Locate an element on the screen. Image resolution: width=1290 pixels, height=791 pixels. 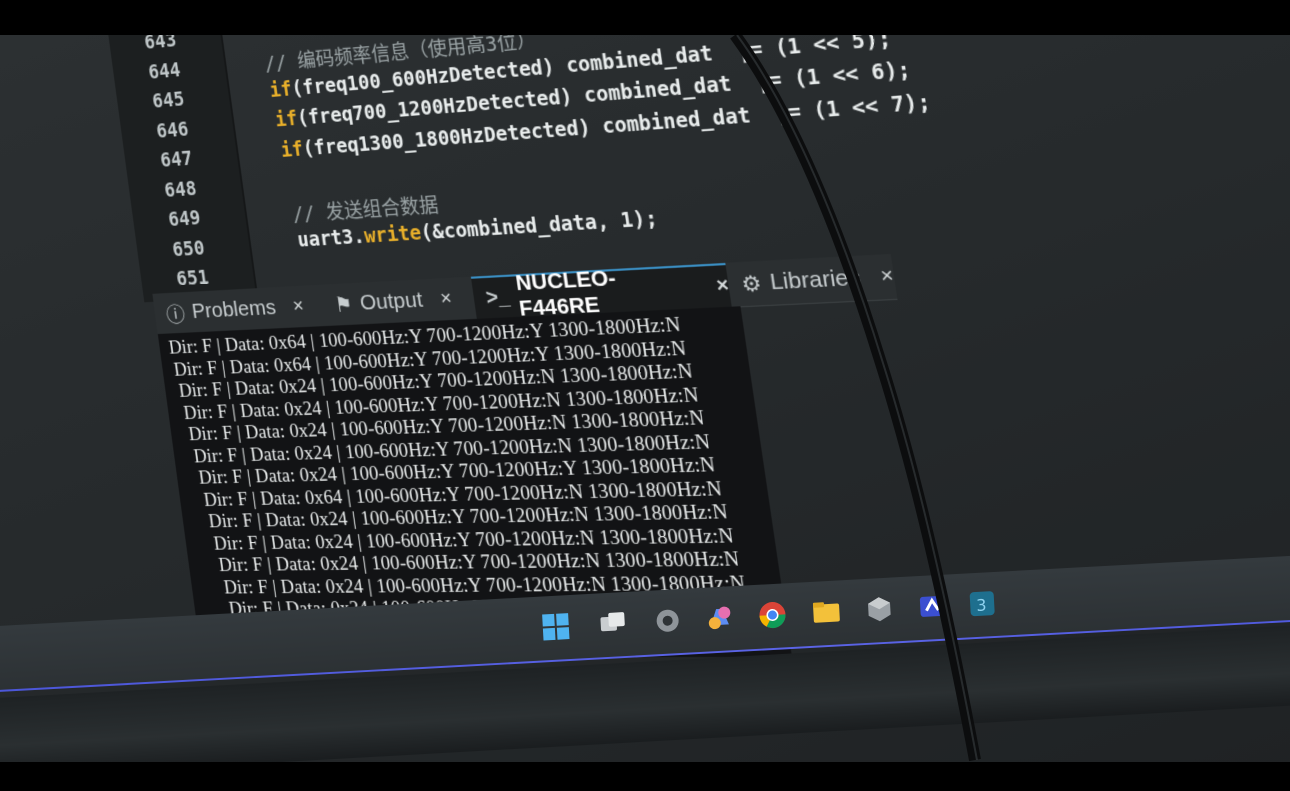
info-circle-icon: ⓘ is located at coordinates (175, 315).